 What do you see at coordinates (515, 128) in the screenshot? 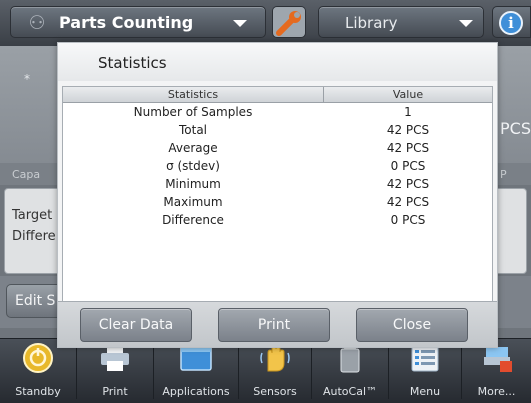
I see `unit-label: PCS` at bounding box center [515, 128].